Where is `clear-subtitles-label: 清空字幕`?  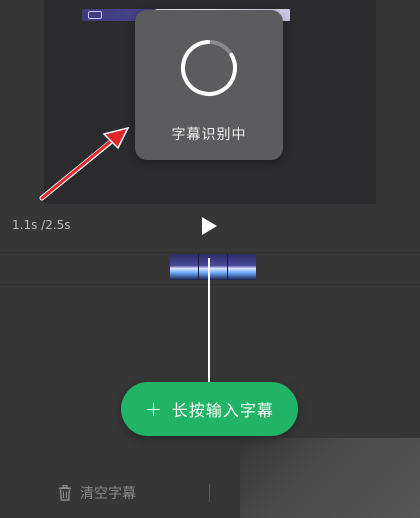 clear-subtitles-label: 清空字幕 is located at coordinates (108, 494).